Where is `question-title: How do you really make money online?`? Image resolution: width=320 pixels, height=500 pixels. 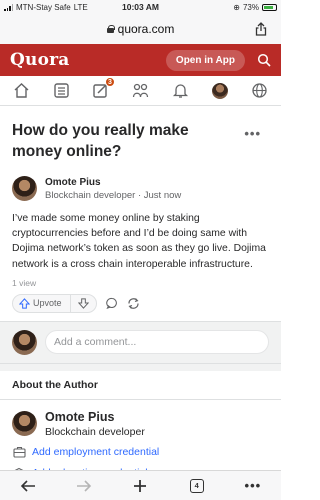 question-title: How do you really make money online? is located at coordinates (127, 141).